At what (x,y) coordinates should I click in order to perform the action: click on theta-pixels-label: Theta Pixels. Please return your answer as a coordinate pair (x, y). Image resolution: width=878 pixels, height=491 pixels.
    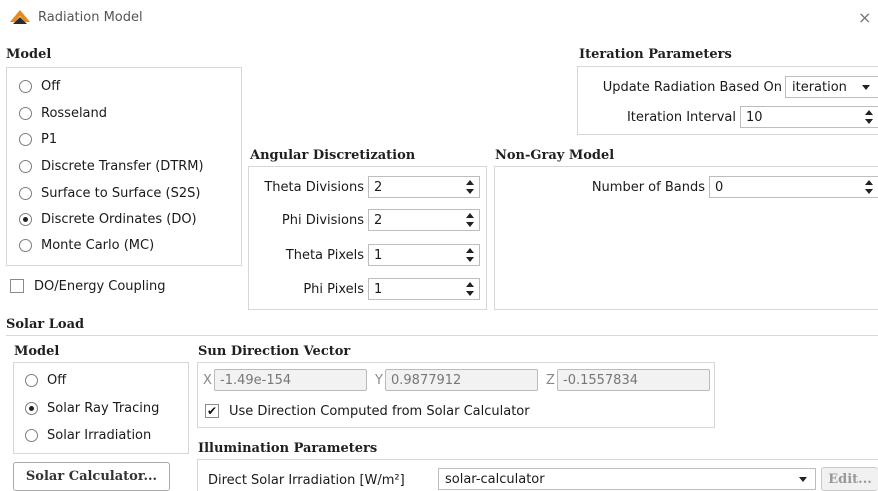
    Looking at the image, I should click on (324, 255).